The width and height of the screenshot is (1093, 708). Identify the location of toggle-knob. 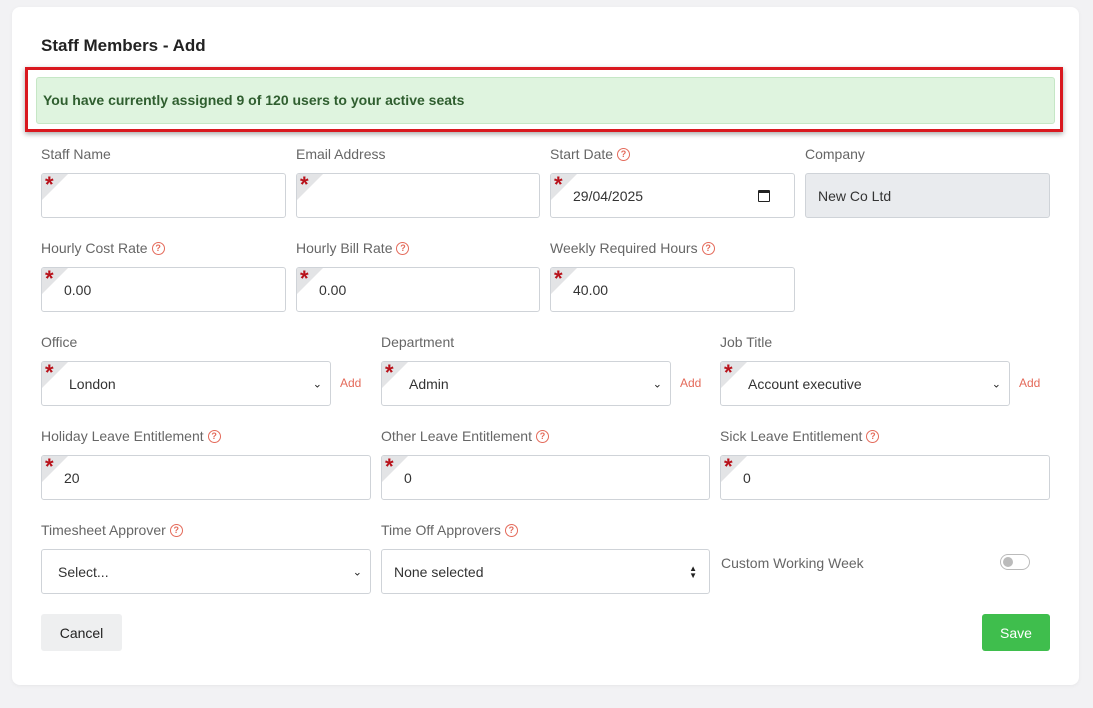
(1008, 562).